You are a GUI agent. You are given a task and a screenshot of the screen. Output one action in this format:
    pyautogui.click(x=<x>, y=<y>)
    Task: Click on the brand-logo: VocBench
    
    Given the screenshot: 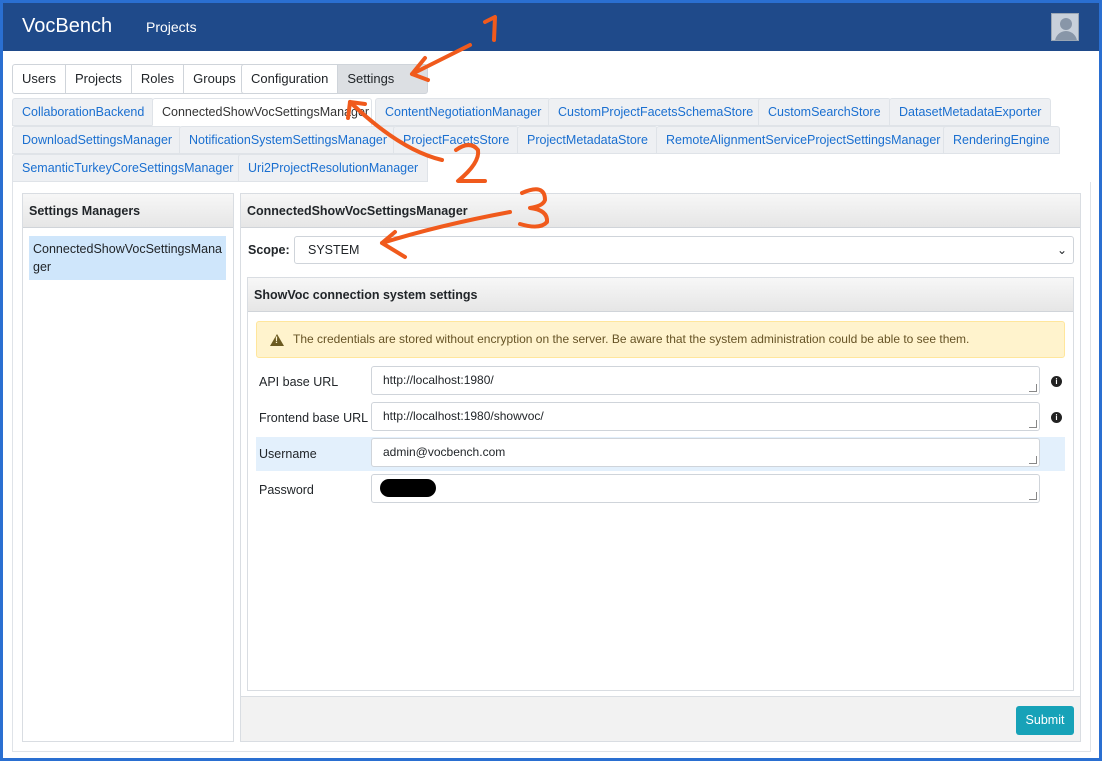 What is the action you would take?
    pyautogui.click(x=67, y=26)
    